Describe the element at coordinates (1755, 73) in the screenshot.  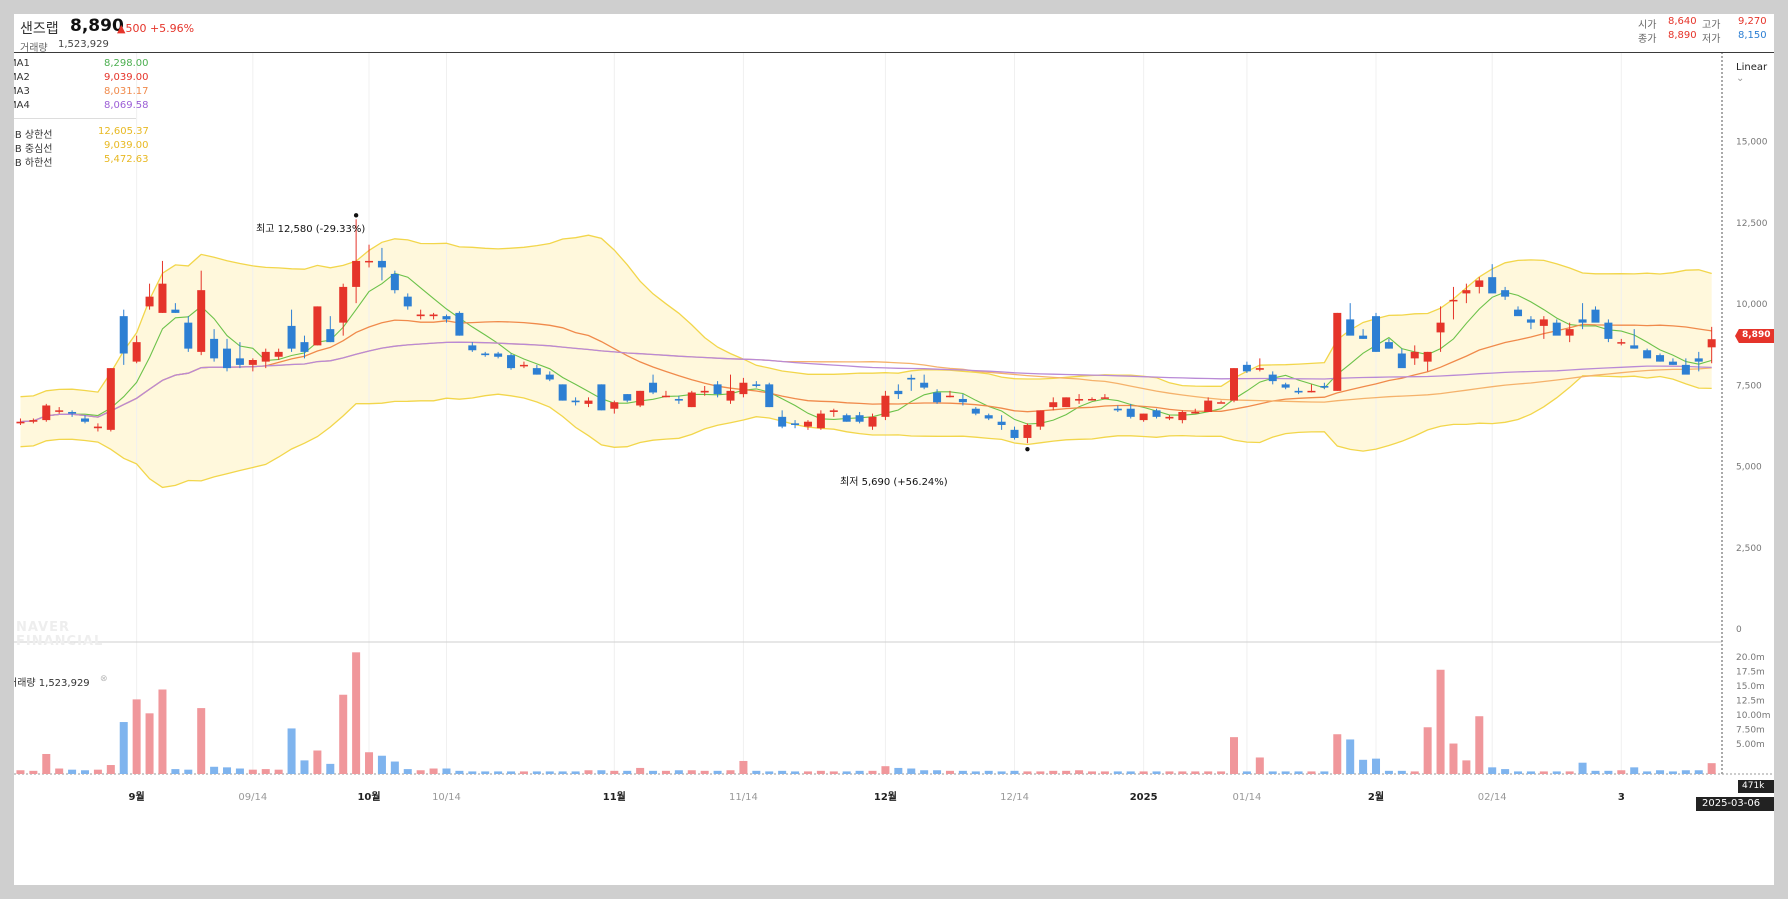
I see `scale-toggle-button: Linear ⌄` at that location.